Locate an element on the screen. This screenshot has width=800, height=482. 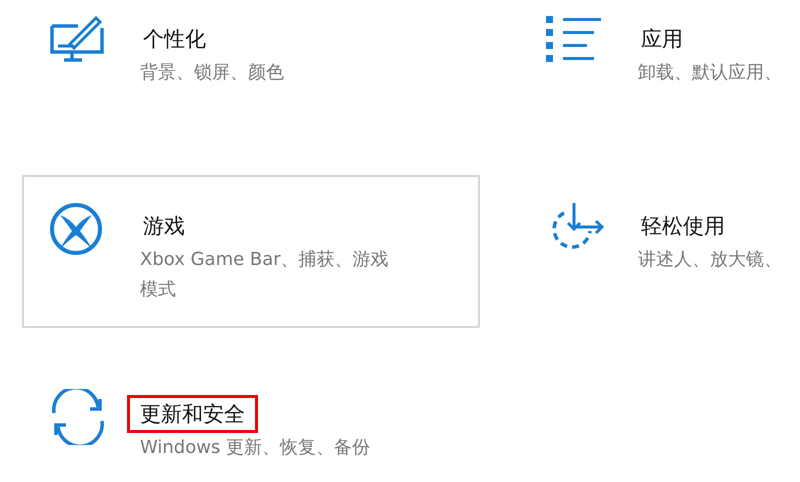
tile-title: 更新和安全 is located at coordinates (192, 414).